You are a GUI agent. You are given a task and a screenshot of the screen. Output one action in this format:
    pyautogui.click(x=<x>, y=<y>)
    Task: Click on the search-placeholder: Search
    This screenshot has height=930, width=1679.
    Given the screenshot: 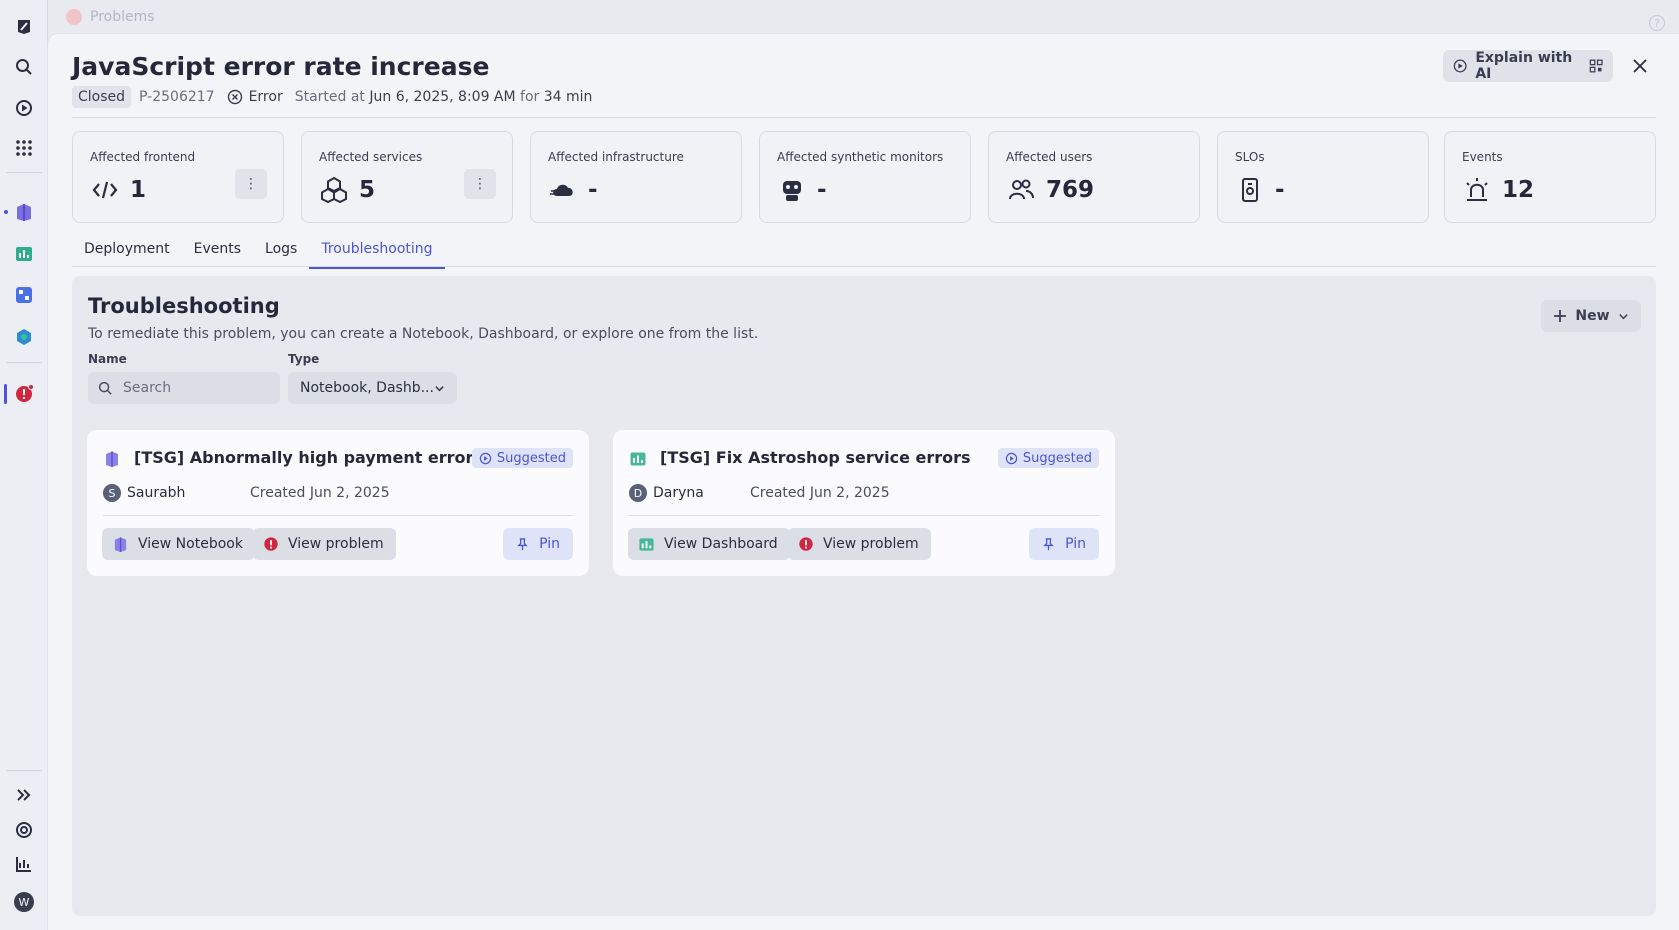 What is the action you would take?
    pyautogui.click(x=147, y=388)
    